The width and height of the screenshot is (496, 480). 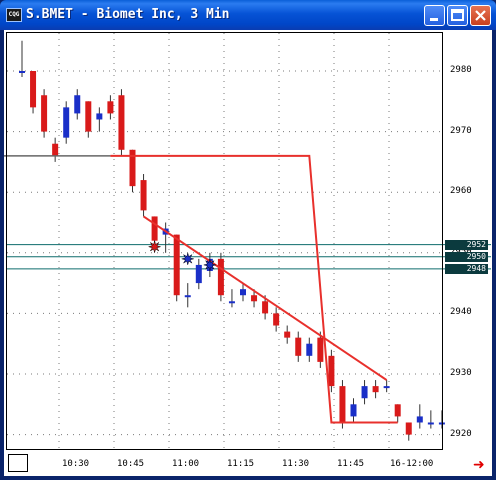 What do you see at coordinates (461, 312) in the screenshot?
I see `price-tick-label: 2940` at bounding box center [461, 312].